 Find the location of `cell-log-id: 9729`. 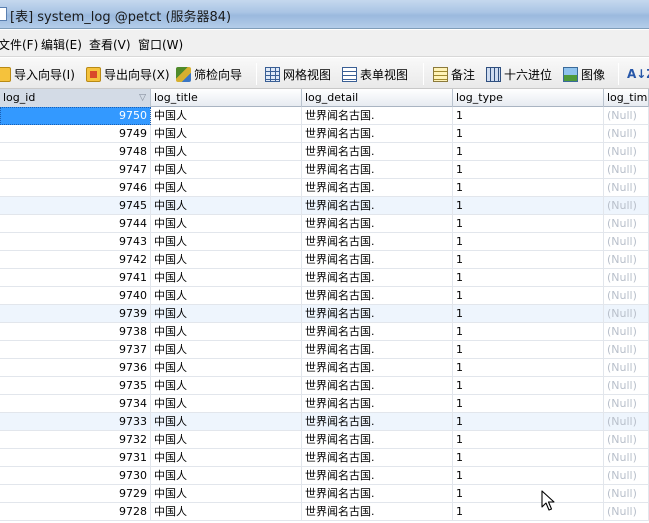

cell-log-id: 9729 is located at coordinates (75, 494).